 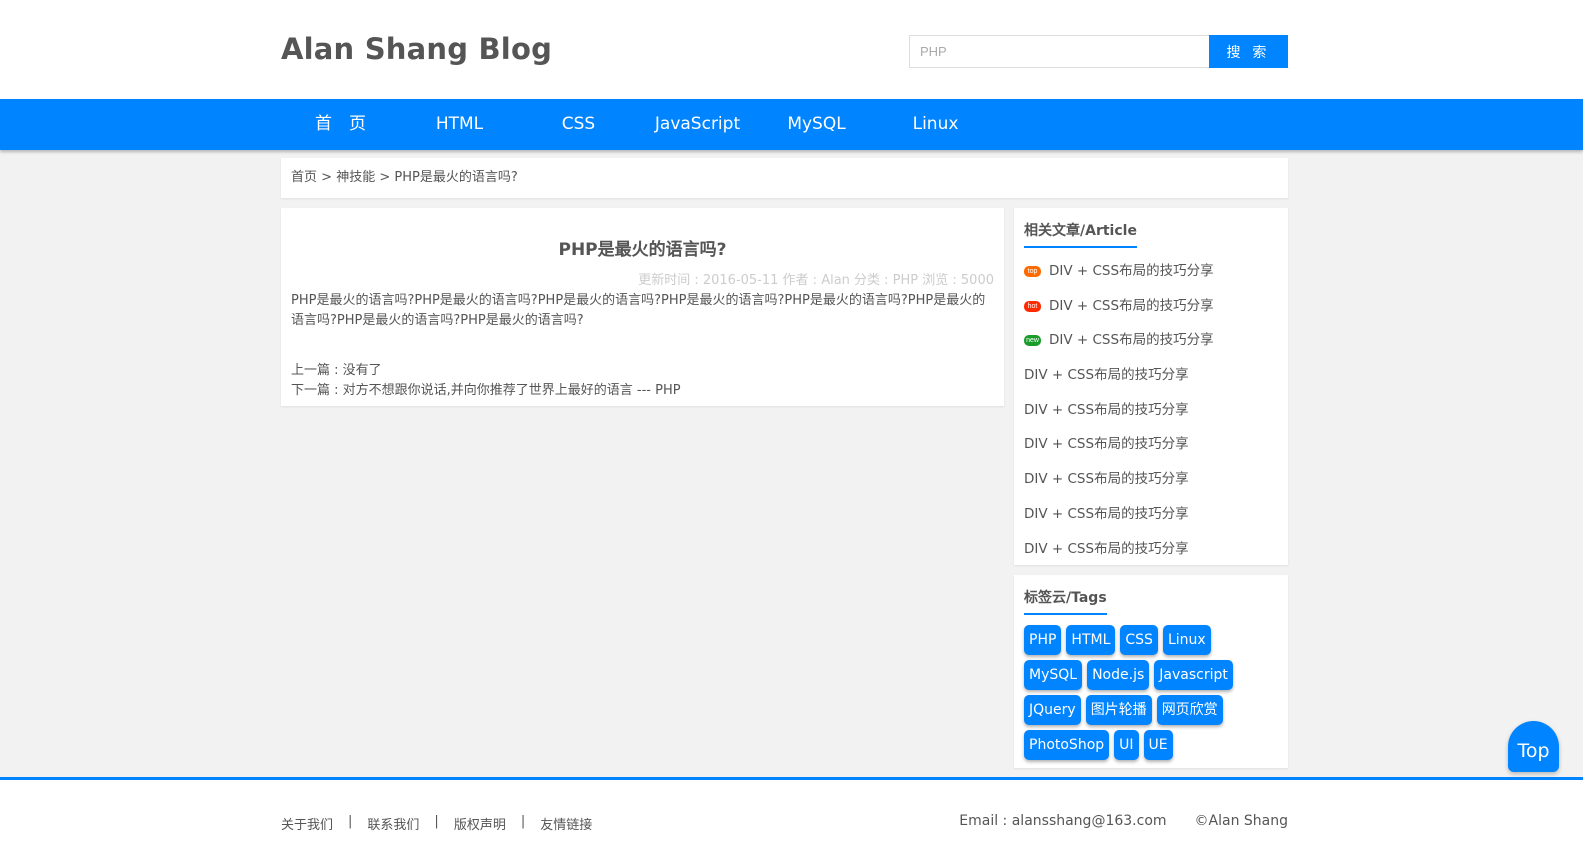 I want to click on footer-links: 关于我们 | 联系我们 | 版权声明 | 友情链接, so click(x=436, y=823).